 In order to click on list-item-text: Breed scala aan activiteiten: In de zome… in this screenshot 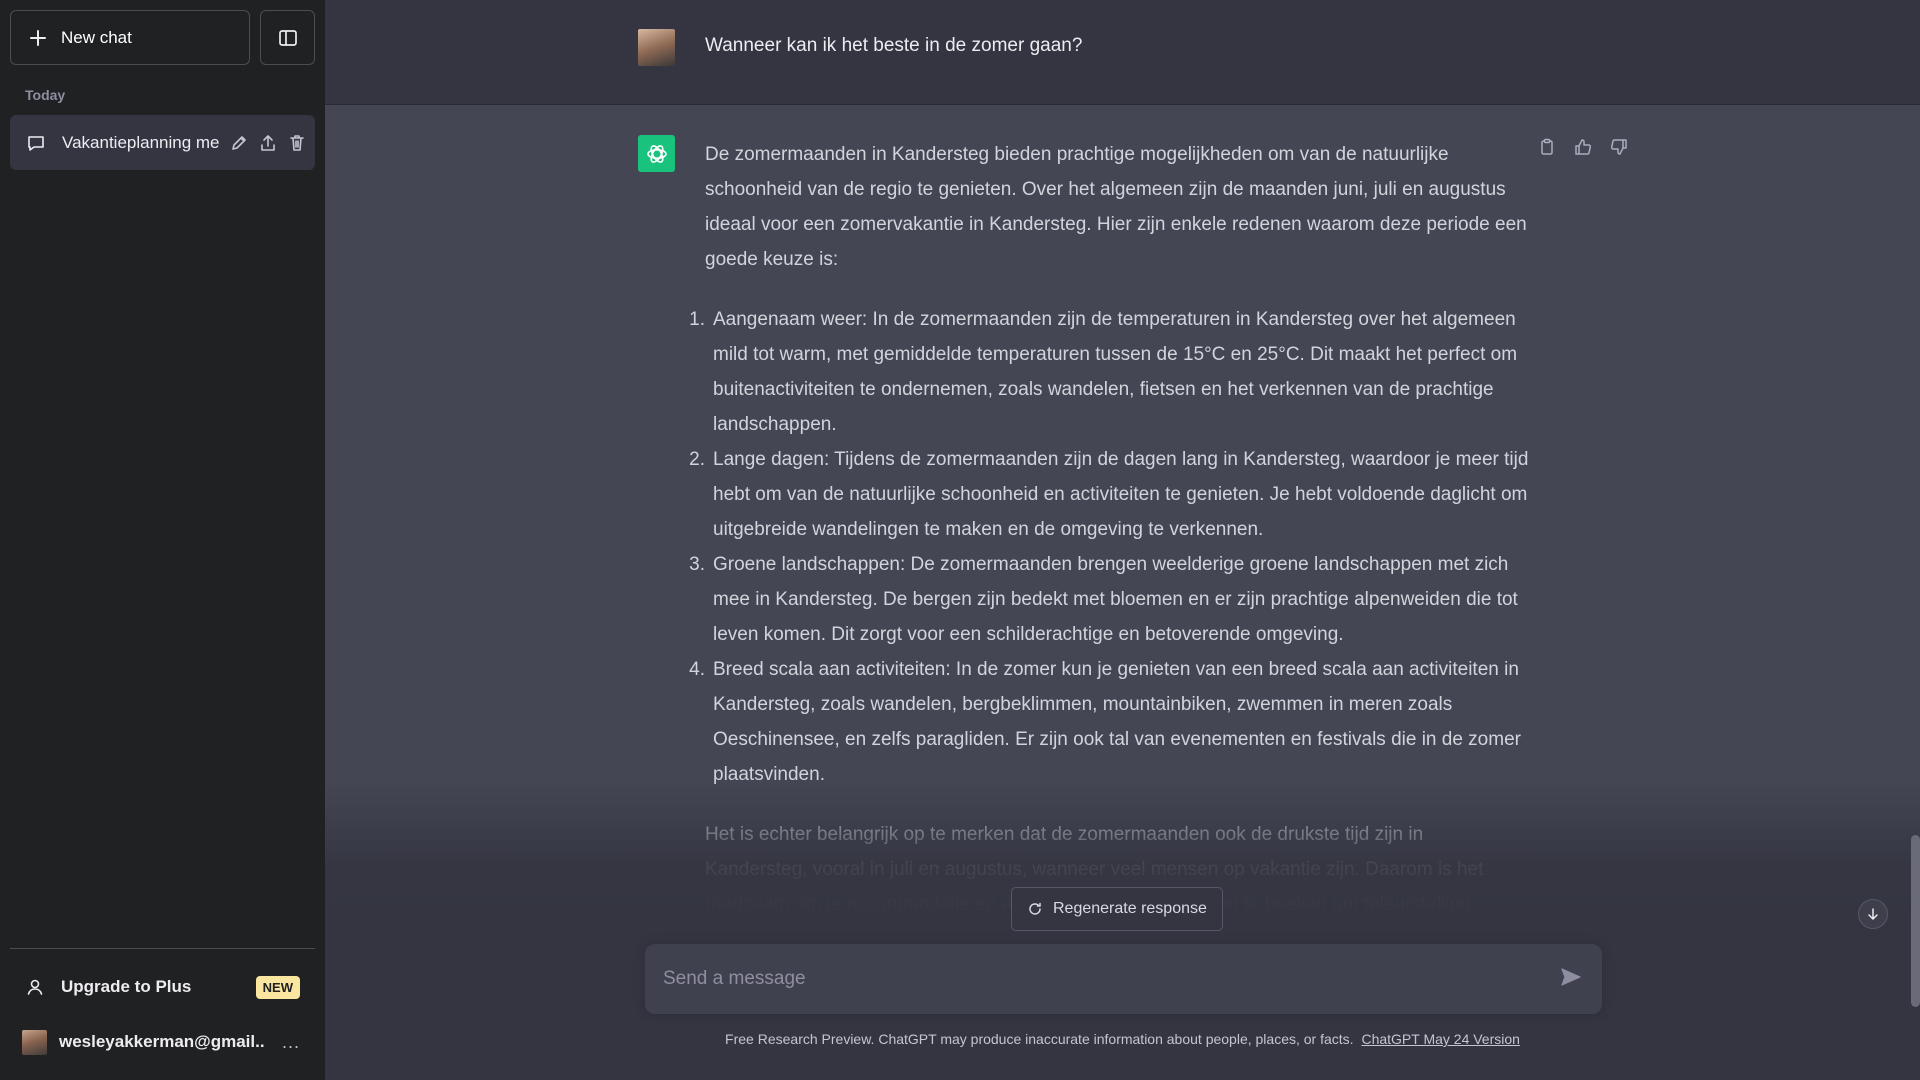, I will do `click(1117, 722)`.